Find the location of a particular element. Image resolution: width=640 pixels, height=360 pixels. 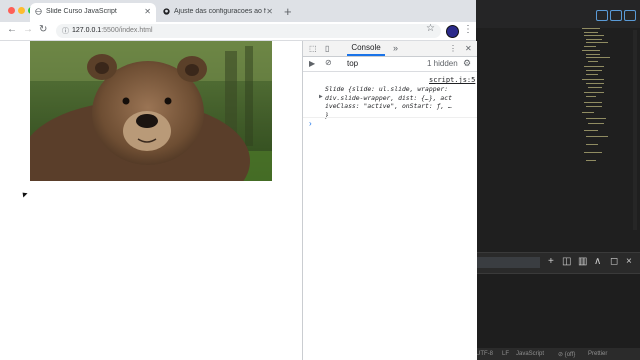

console-prompt: › is located at coordinates (310, 123).